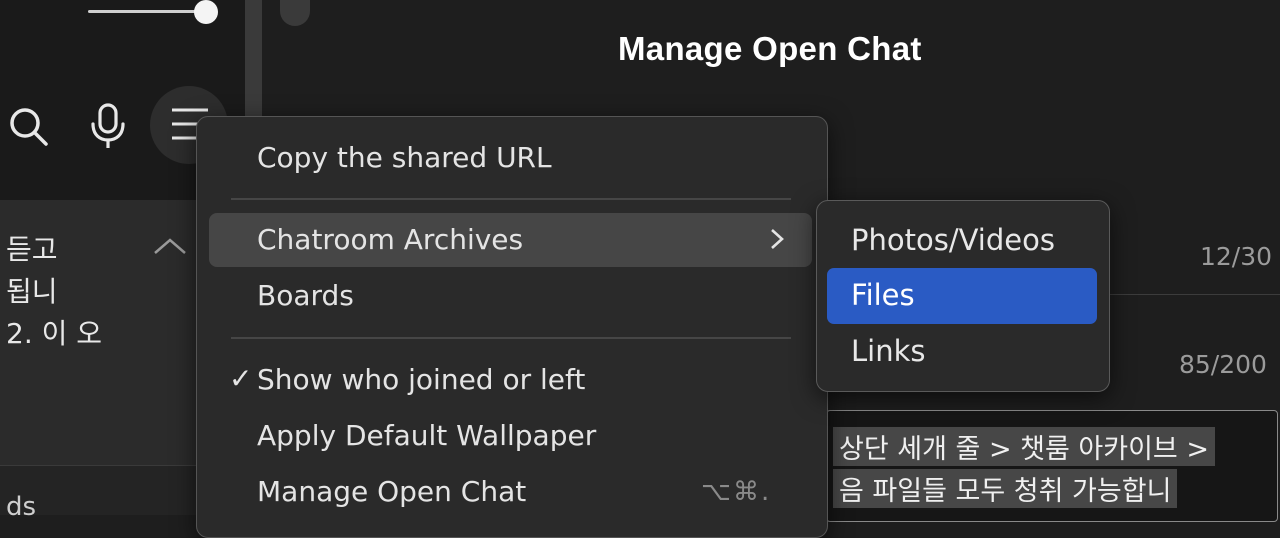  What do you see at coordinates (1195, 294) in the screenshot?
I see `divider` at bounding box center [1195, 294].